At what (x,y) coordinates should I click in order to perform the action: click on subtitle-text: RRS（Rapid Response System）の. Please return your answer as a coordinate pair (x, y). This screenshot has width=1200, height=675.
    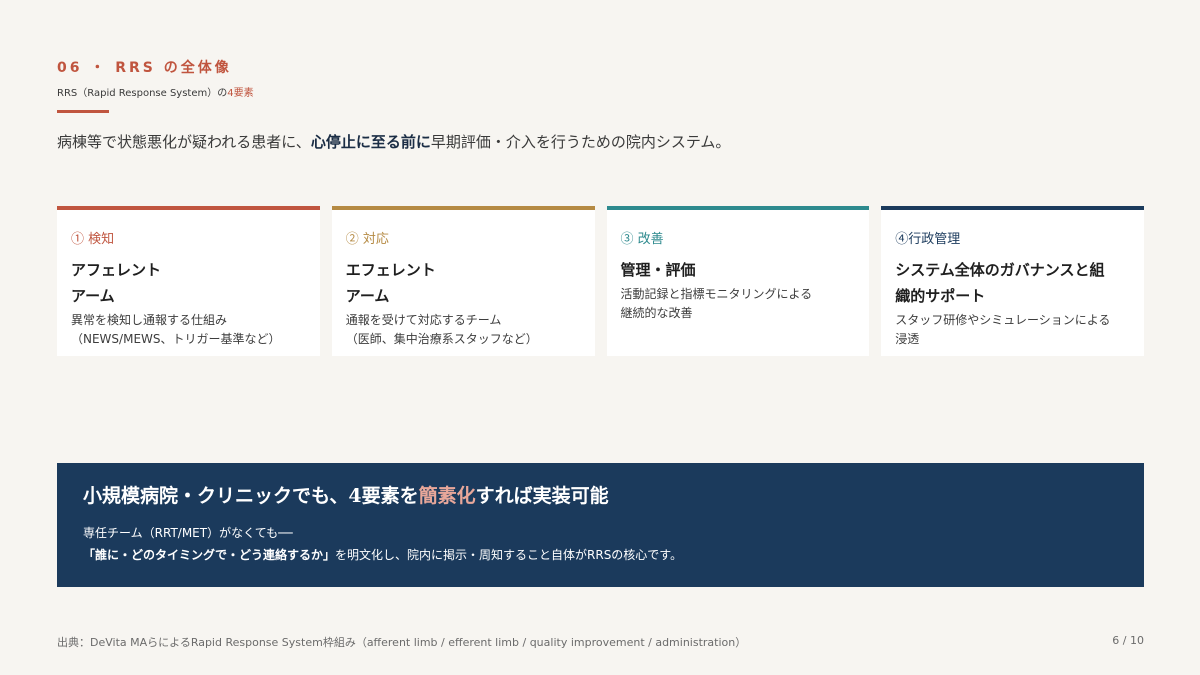
    Looking at the image, I should click on (142, 93).